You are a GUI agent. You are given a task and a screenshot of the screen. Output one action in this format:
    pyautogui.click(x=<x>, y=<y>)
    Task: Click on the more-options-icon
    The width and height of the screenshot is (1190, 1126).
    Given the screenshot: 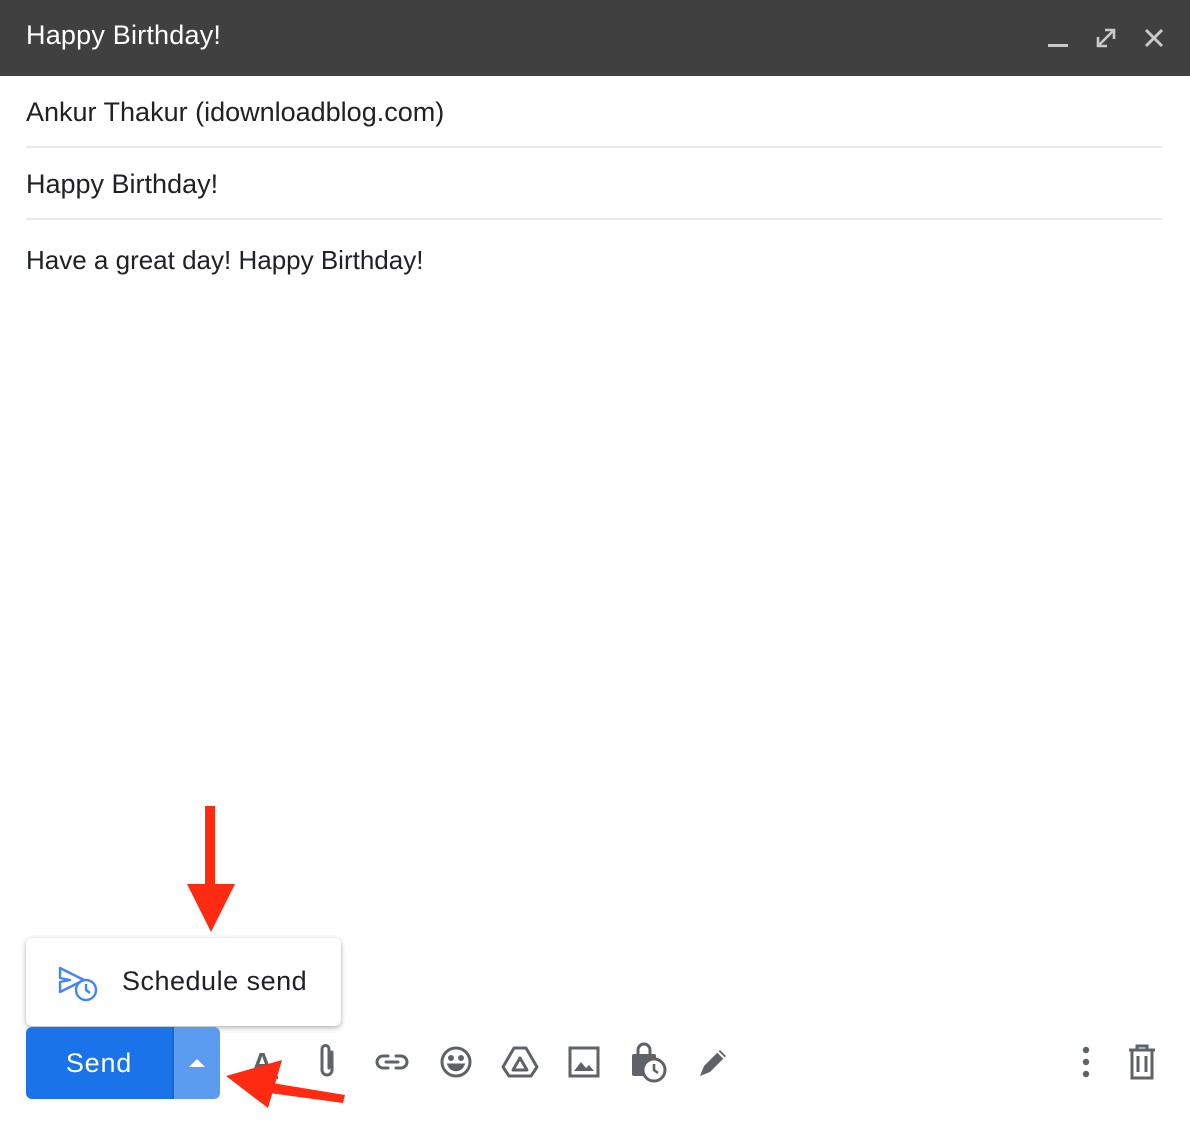 What is the action you would take?
    pyautogui.click(x=1086, y=1062)
    